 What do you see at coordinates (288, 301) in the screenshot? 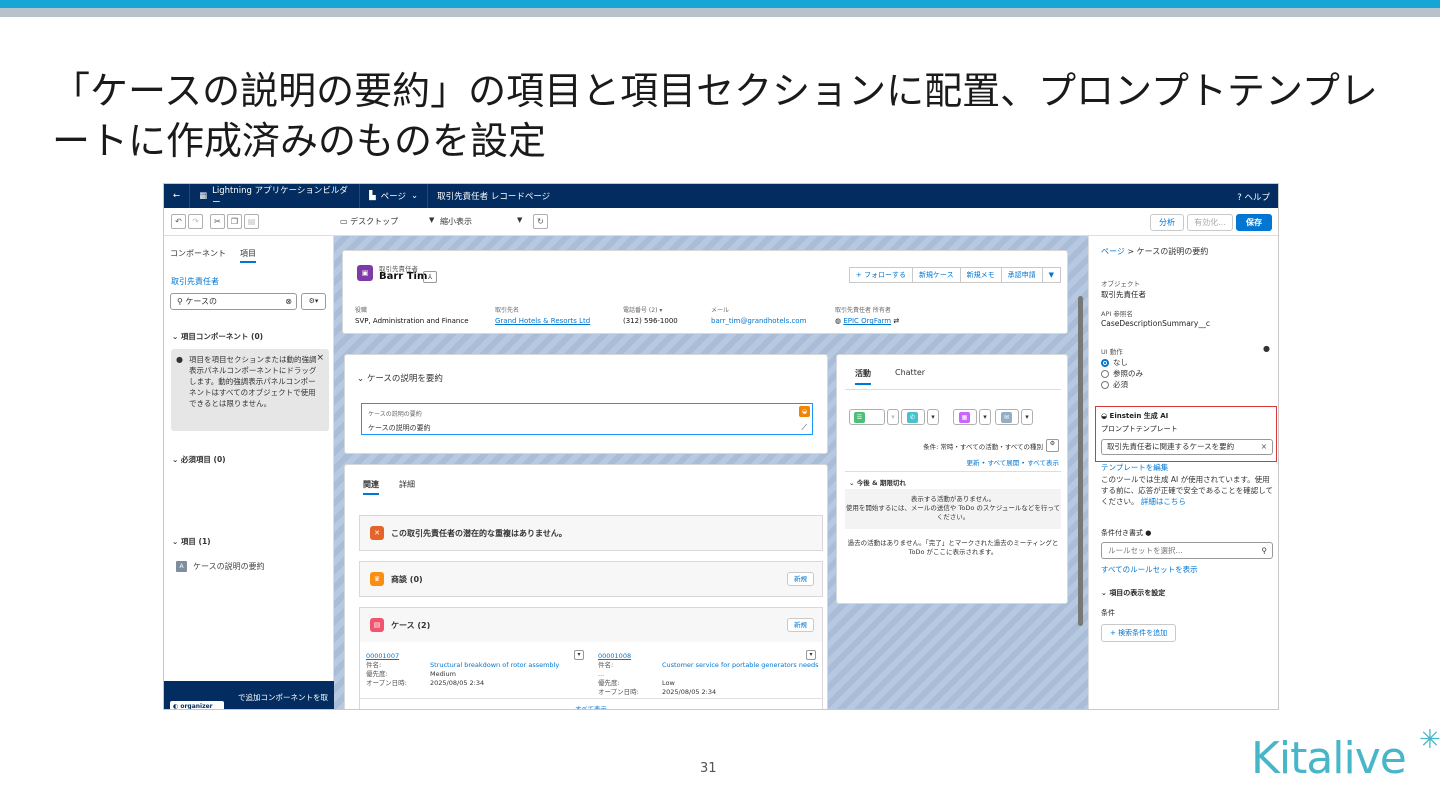
I see `clear-icon: ⊗` at bounding box center [288, 301].